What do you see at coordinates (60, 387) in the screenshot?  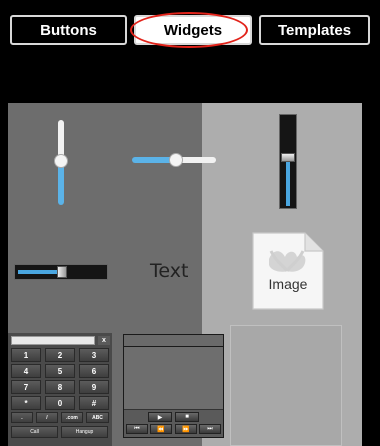 I see `keypad-key-8: 8` at bounding box center [60, 387].